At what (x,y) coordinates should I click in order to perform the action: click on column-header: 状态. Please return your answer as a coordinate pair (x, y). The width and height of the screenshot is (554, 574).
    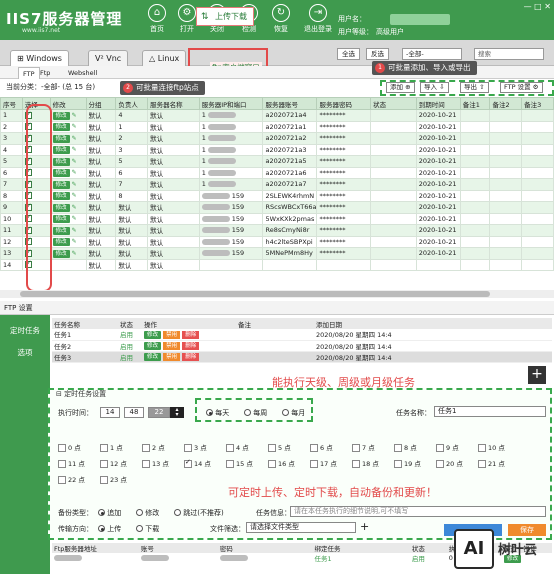
    Looking at the image, I should click on (393, 103).